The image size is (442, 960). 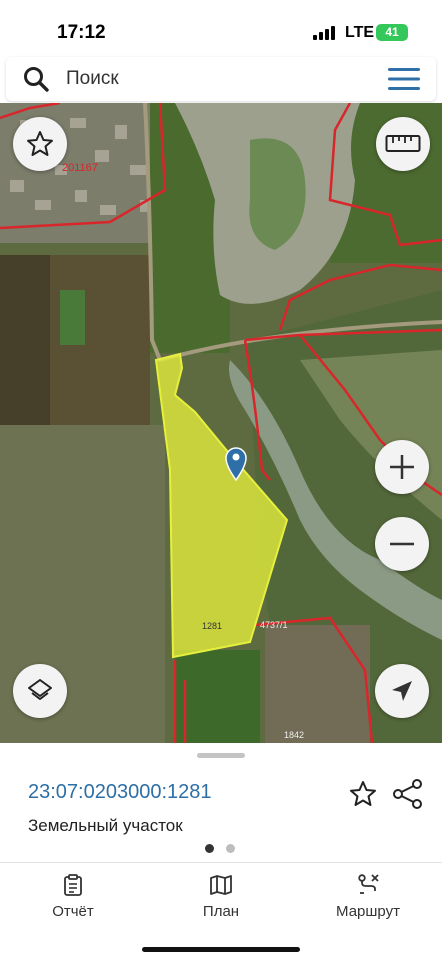 I want to click on layers-button, so click(x=40, y=691).